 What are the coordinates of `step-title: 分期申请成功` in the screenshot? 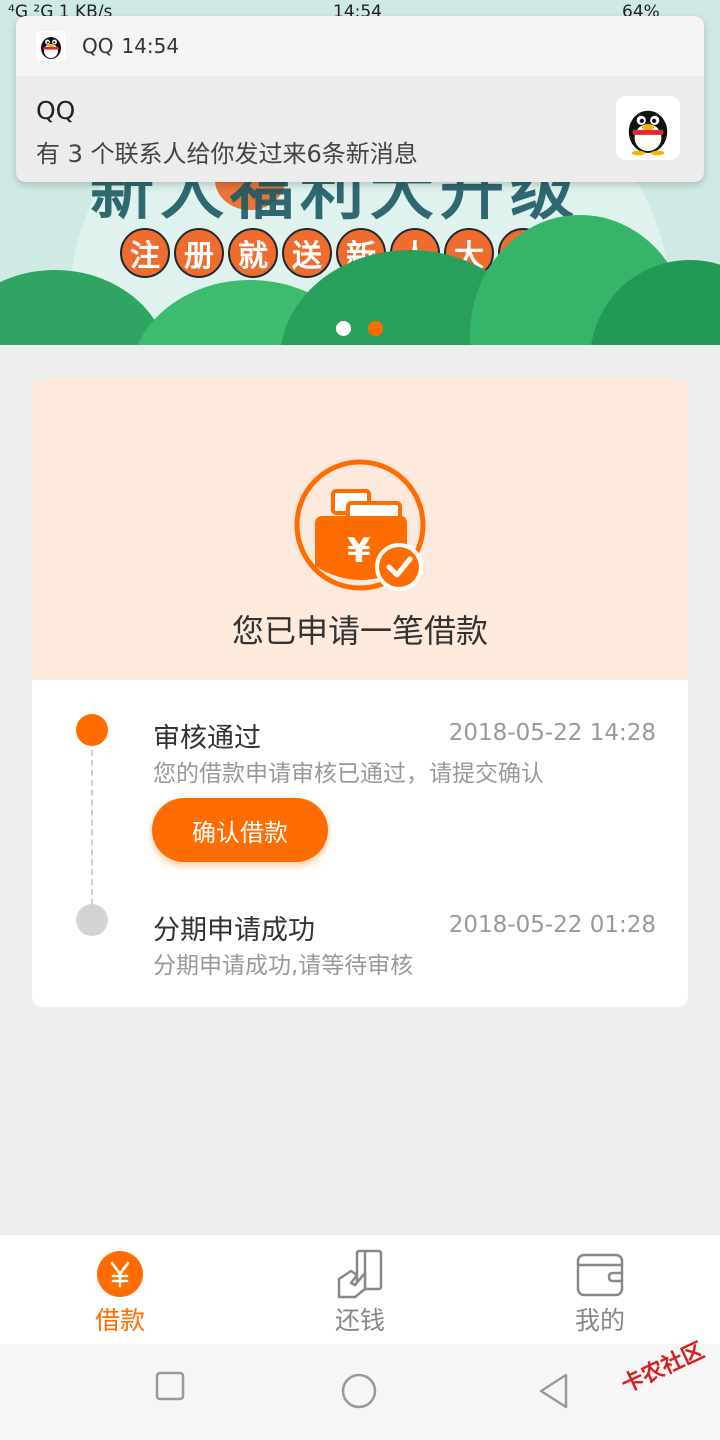 It's located at (234, 930).